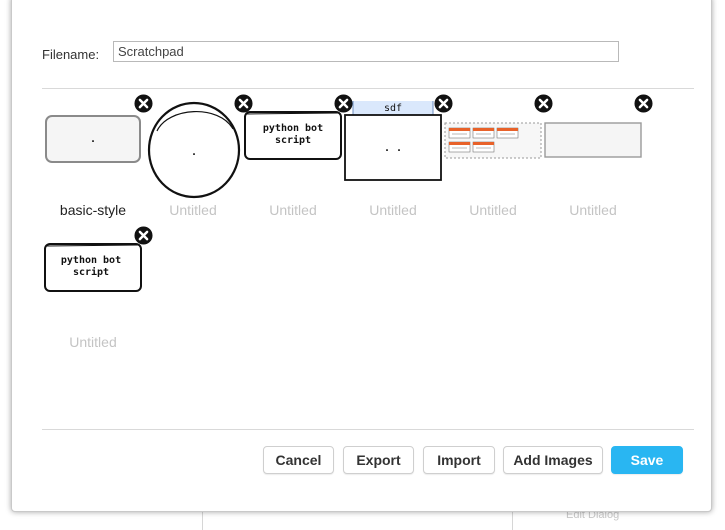 The height and width of the screenshot is (530, 725). Describe the element at coordinates (368, 88) in the screenshot. I see `top-divider` at that location.